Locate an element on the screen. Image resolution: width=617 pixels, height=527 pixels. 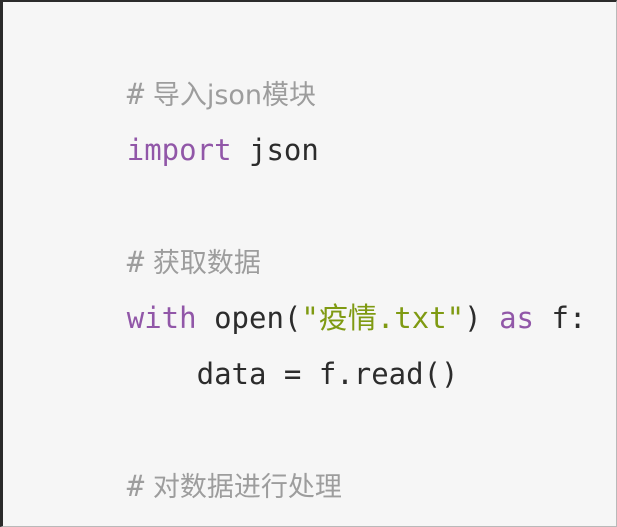
comment-token: # 导入json模块 is located at coordinates (221, 94).